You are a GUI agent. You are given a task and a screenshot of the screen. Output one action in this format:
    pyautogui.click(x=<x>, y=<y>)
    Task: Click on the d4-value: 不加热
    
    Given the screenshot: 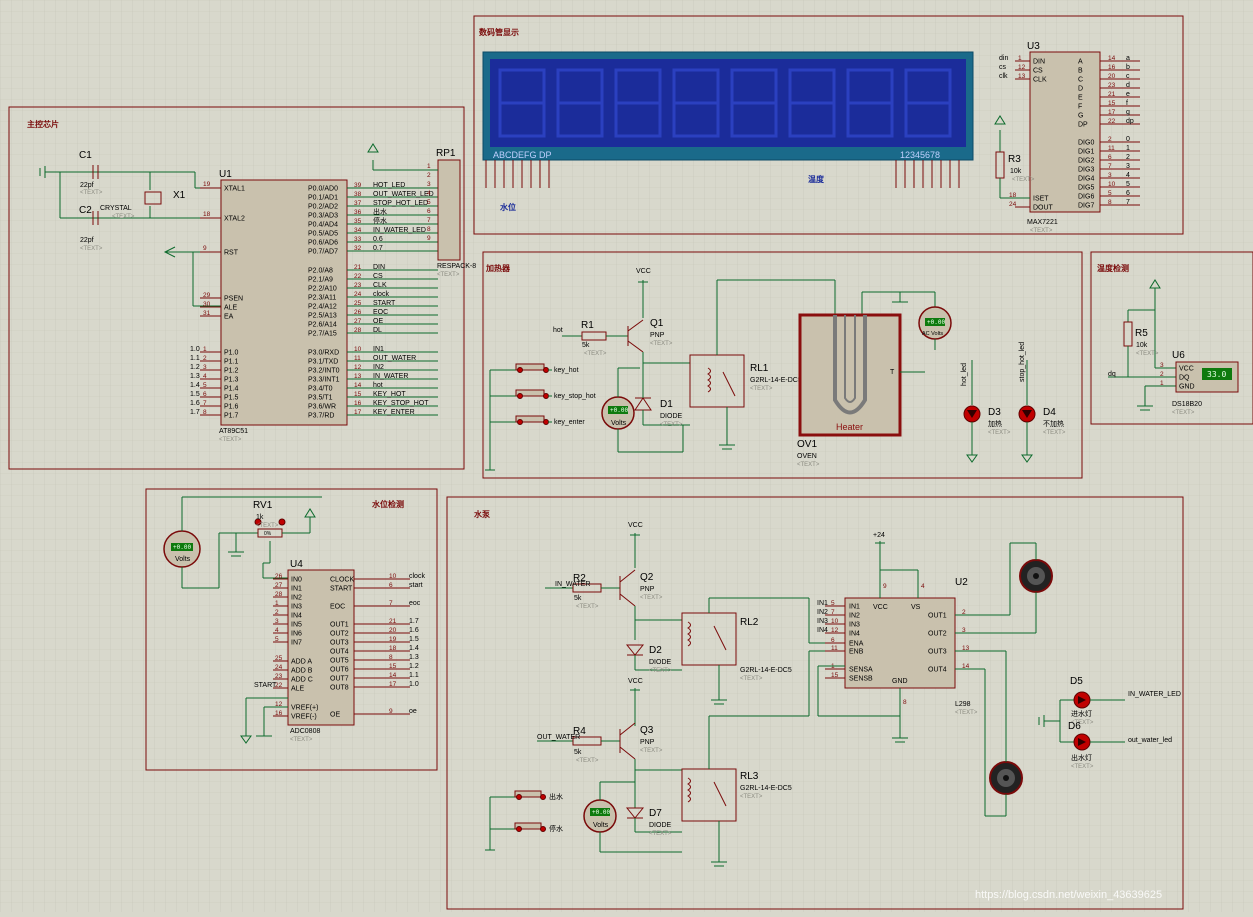 What is the action you would take?
    pyautogui.click(x=1053, y=423)
    